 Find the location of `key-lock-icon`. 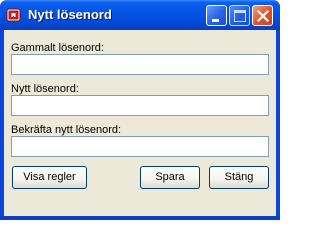

key-lock-icon is located at coordinates (14, 15).